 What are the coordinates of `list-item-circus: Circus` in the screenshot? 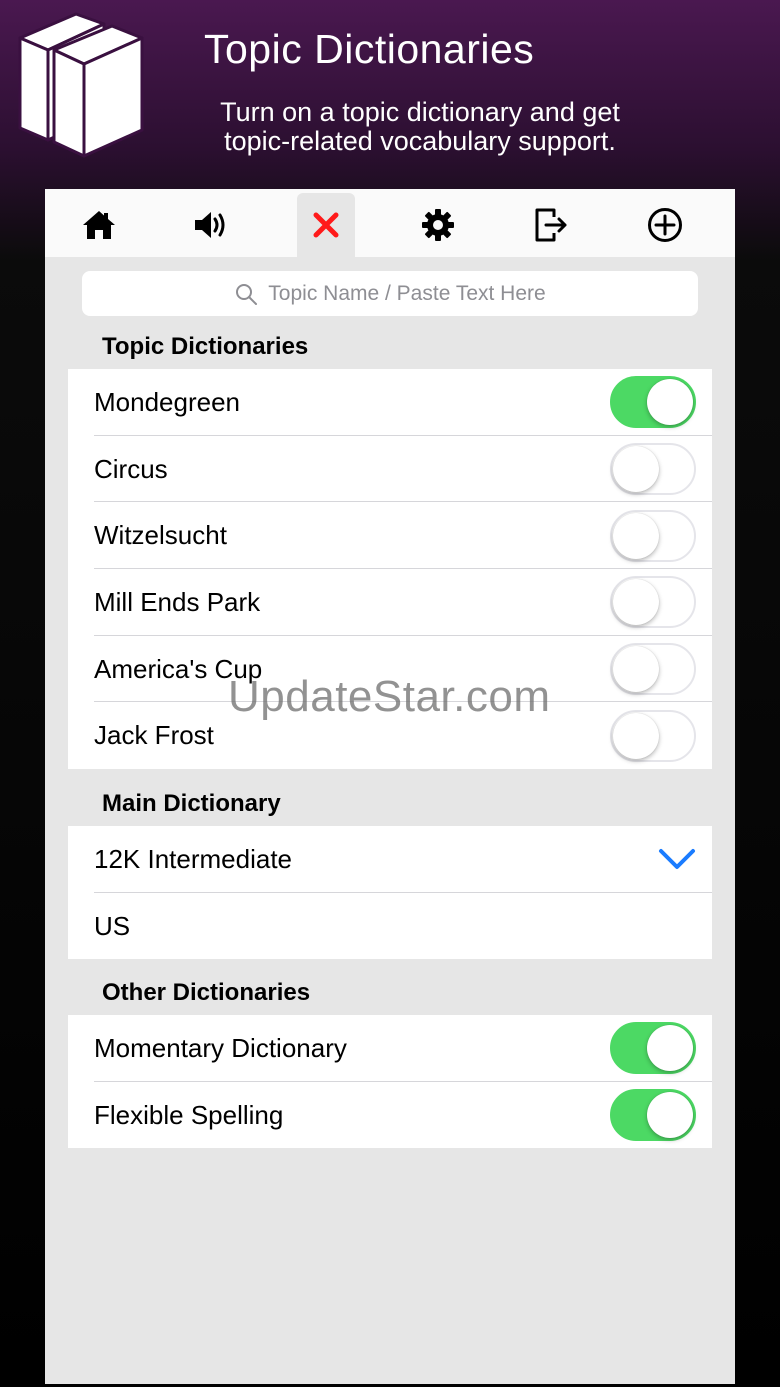 It's located at (390, 469).